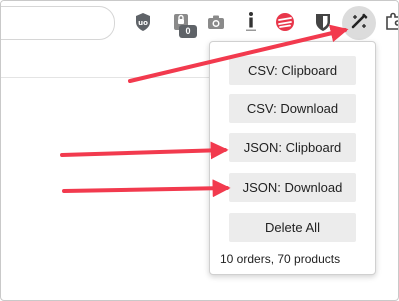 The height and width of the screenshot is (301, 399). Describe the element at coordinates (359, 22) in the screenshot. I see `order-exporter-icon` at that location.